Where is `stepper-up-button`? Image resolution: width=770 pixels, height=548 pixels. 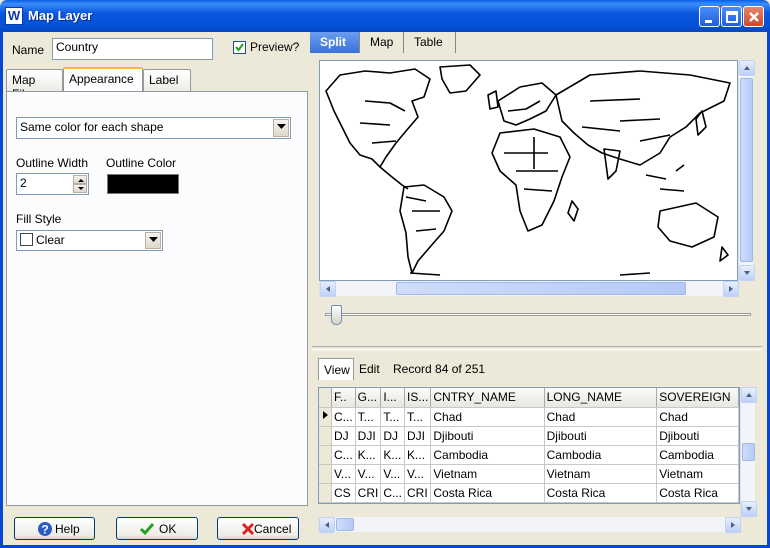 stepper-up-button is located at coordinates (80, 179).